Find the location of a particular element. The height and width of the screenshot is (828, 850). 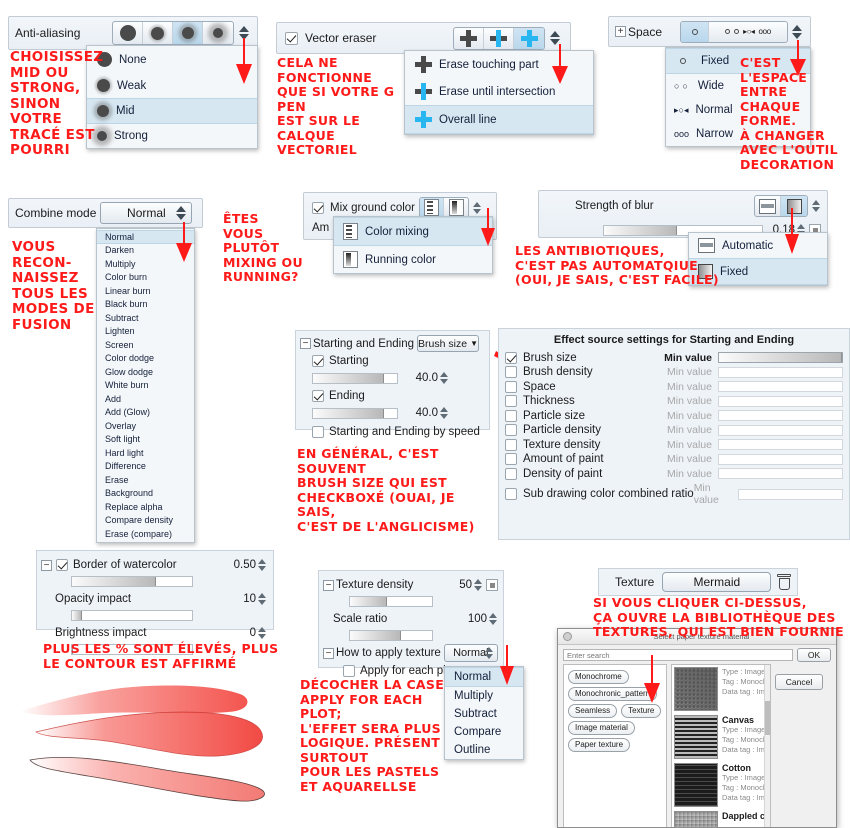

combine-mode-item: White burn is located at coordinates (145, 386).